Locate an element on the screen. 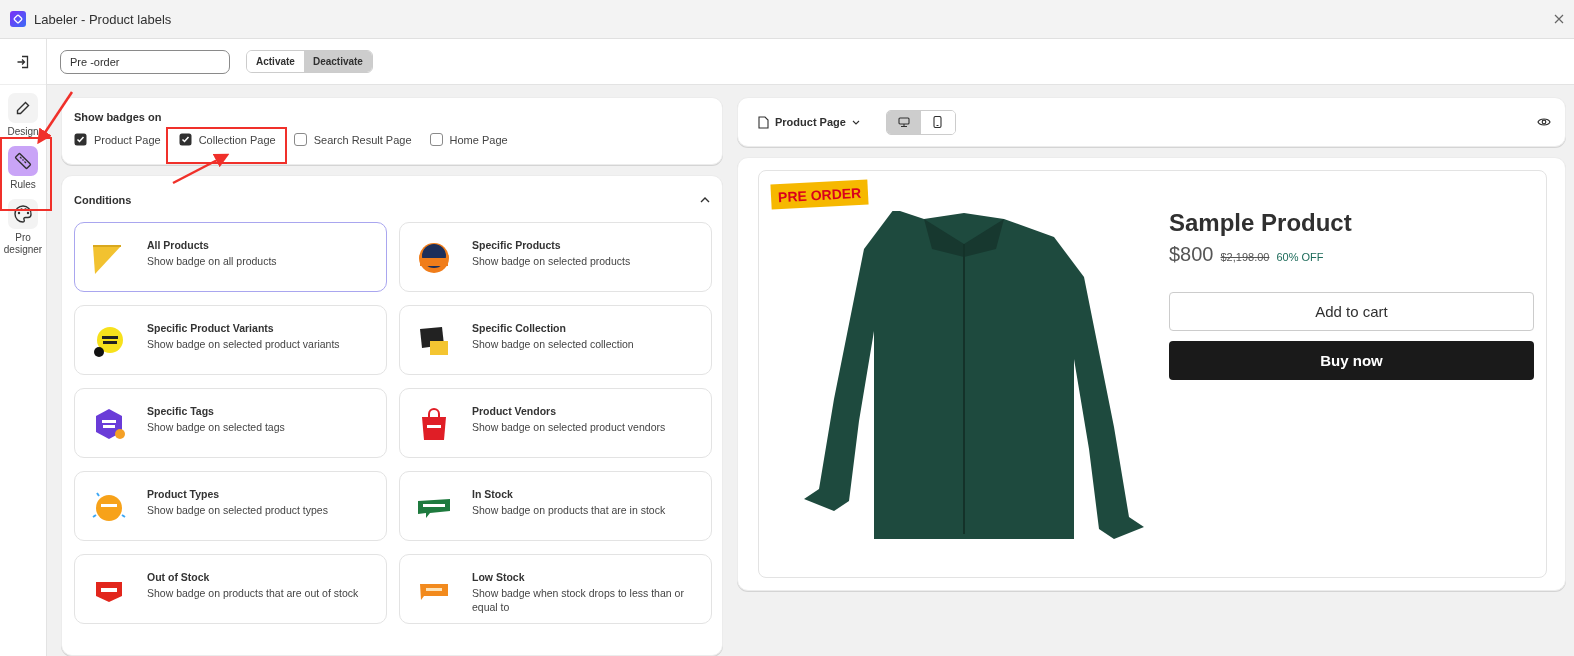 This screenshot has width=1574, height=656. condition-option: Low Stock Show badge when stock drops to less than or equal to is located at coordinates (555, 589).